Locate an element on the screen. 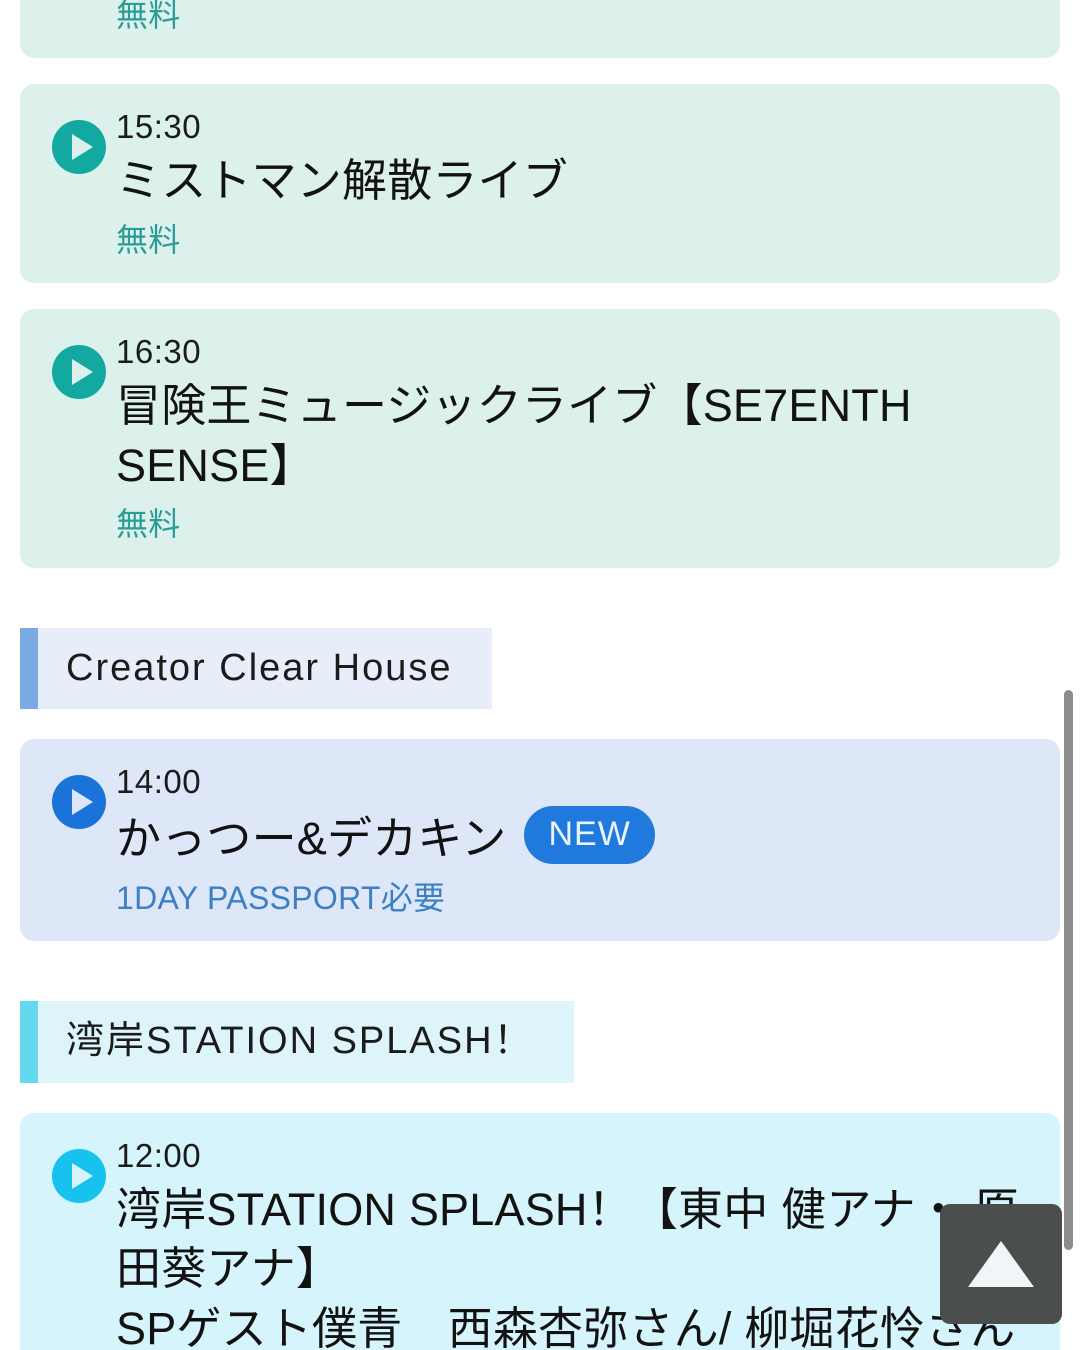 The image size is (1080, 1350). section-header-creator-clear-house: Creator Clear House is located at coordinates (256, 668).